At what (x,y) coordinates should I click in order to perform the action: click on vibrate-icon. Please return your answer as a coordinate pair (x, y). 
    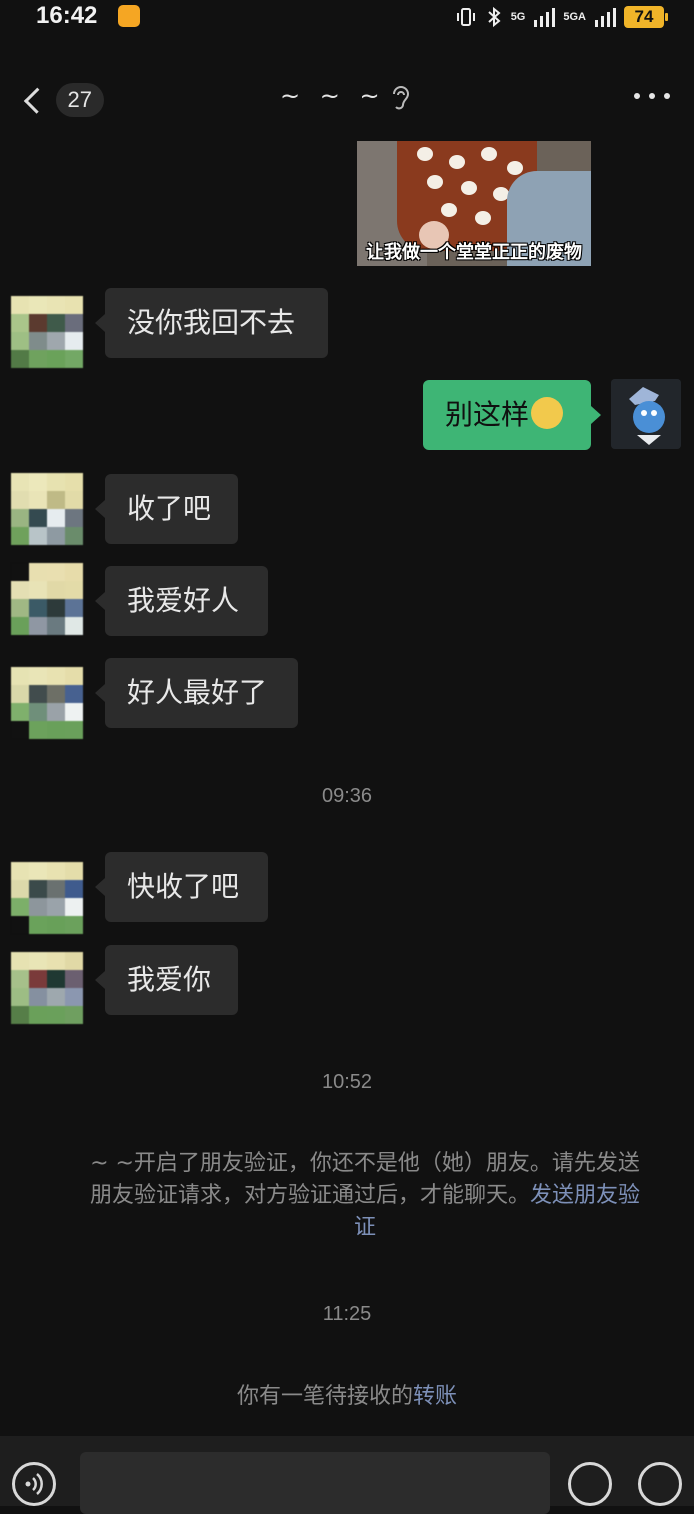
    Looking at the image, I should click on (465, 17).